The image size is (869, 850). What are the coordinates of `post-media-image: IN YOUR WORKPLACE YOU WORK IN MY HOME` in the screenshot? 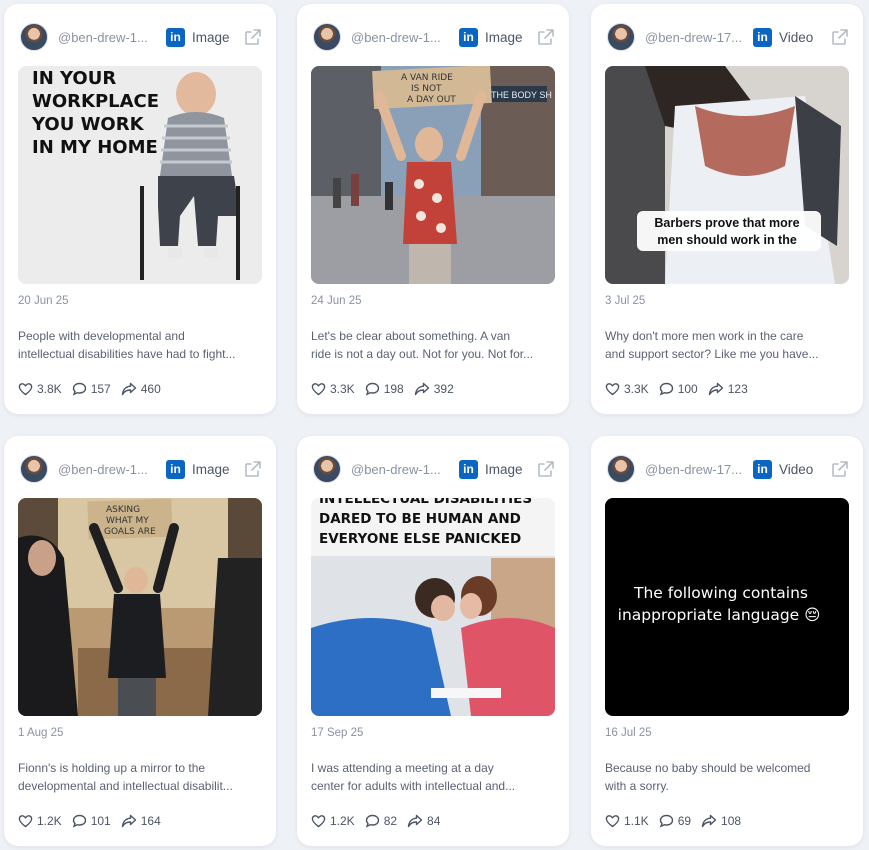 It's located at (140, 175).